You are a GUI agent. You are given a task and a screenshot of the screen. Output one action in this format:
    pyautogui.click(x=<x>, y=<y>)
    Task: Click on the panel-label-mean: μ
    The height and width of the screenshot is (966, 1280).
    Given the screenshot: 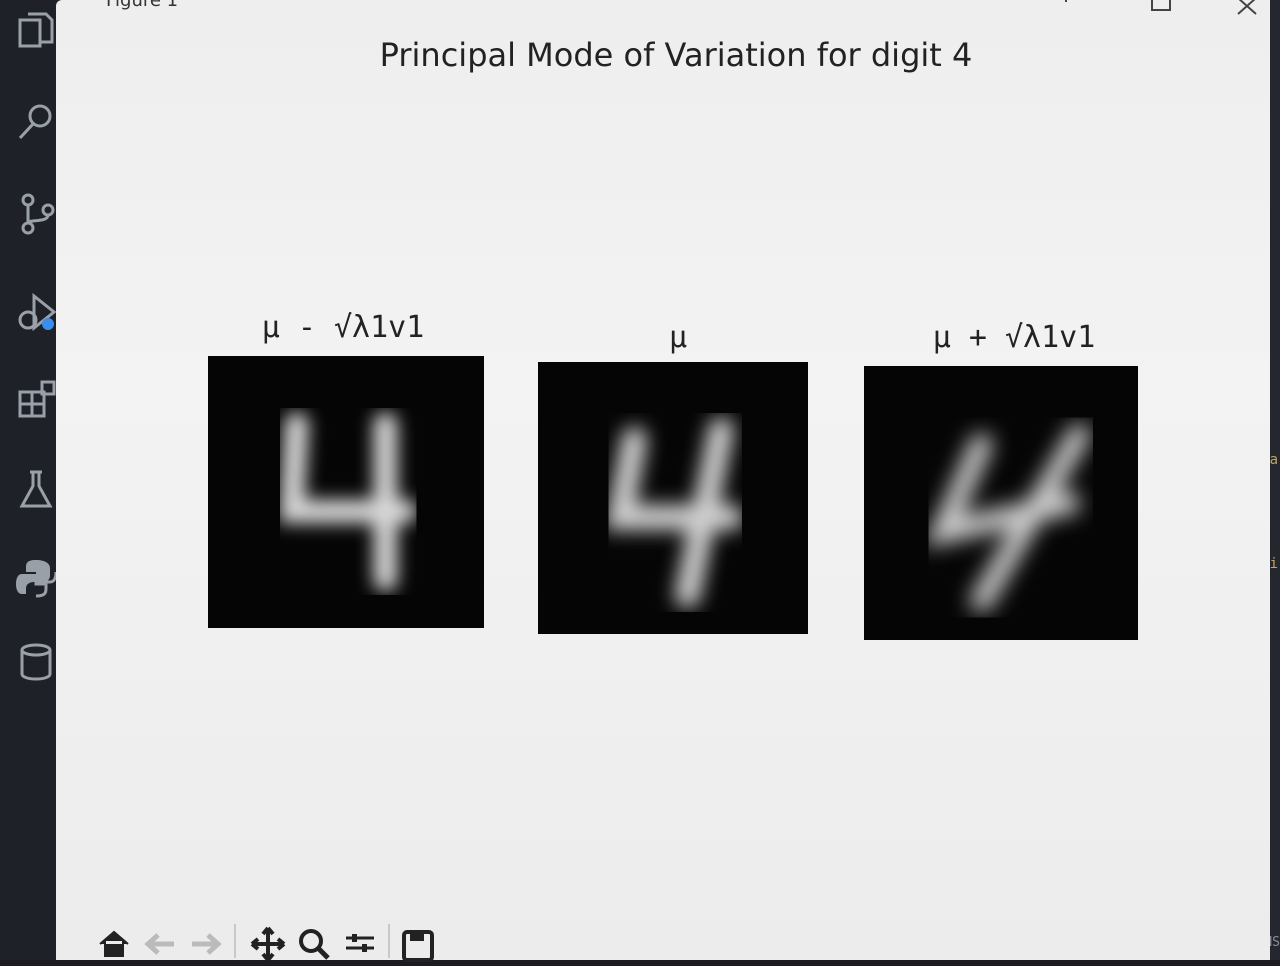 What is the action you would take?
    pyautogui.click(x=678, y=337)
    